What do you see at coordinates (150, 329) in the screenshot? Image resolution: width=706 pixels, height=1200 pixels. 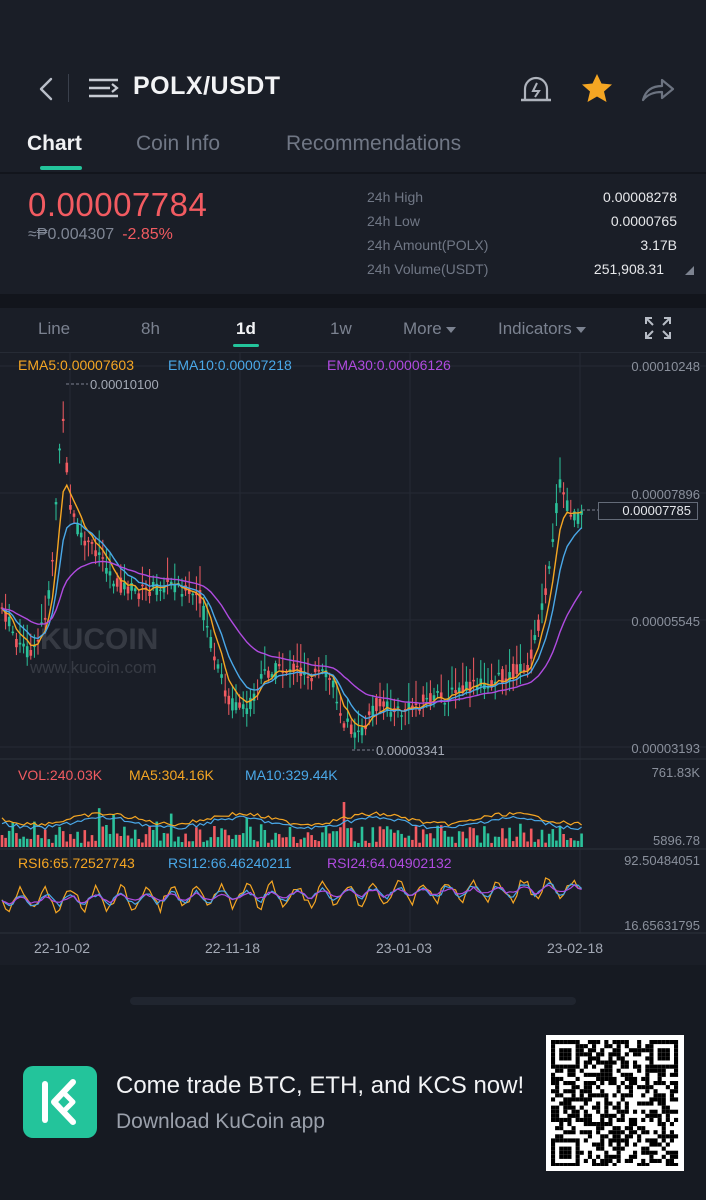 I see `timeframe-8h: 8h` at bounding box center [150, 329].